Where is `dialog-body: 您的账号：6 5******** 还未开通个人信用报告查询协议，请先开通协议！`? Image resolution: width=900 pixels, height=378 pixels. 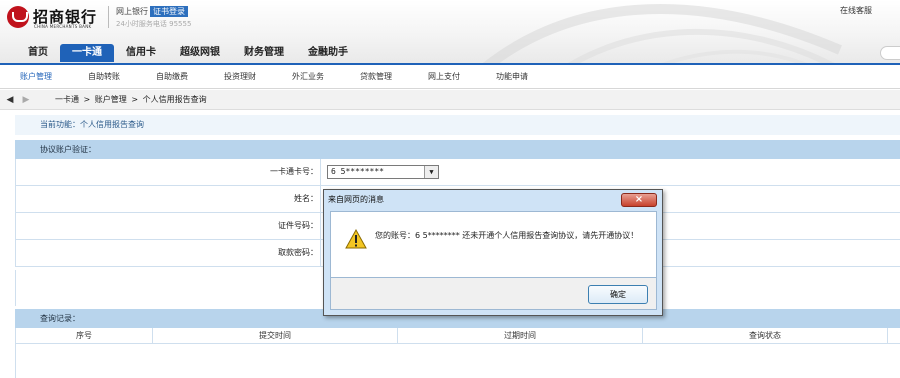
dialog-body: 您的账号：6 5******** 还未开通个人信用报告查询协议，请先开通协议！ is located at coordinates (493, 244).